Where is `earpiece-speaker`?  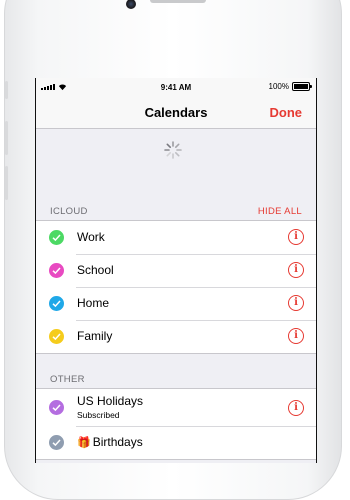 earpiece-speaker is located at coordinates (178, 1).